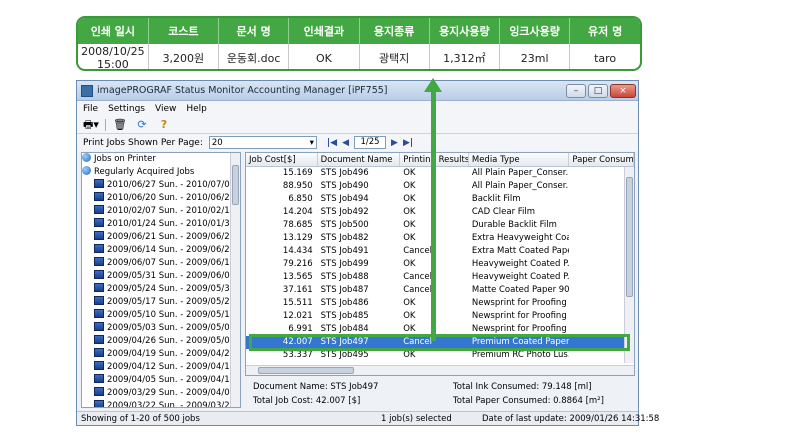 This screenshot has width=800, height=444. I want to click on printer-jobs-icon, so click(86, 157).